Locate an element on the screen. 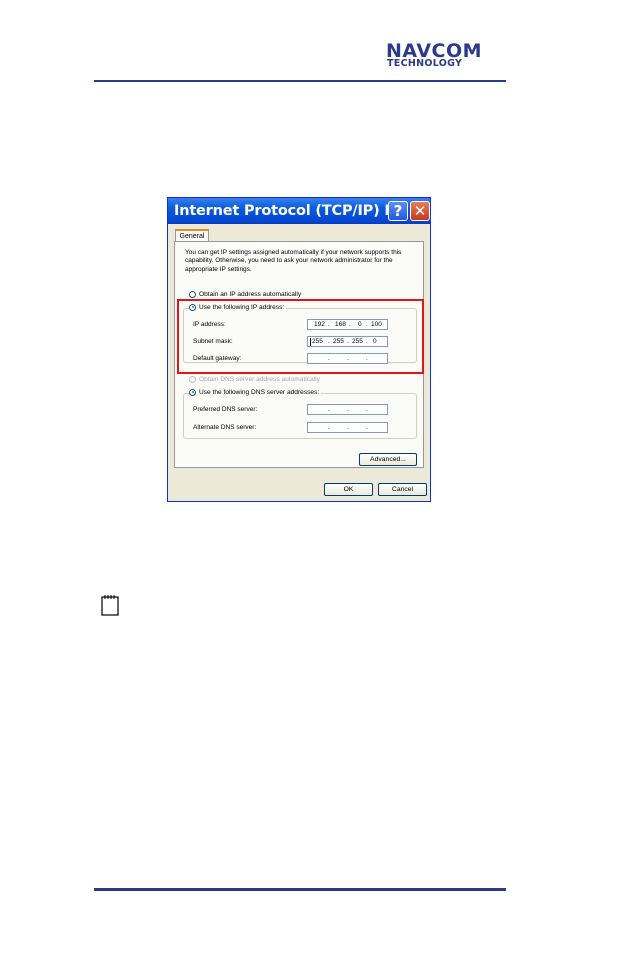 This screenshot has height=954, width=618. cancel-button: Cancel is located at coordinates (402, 489).